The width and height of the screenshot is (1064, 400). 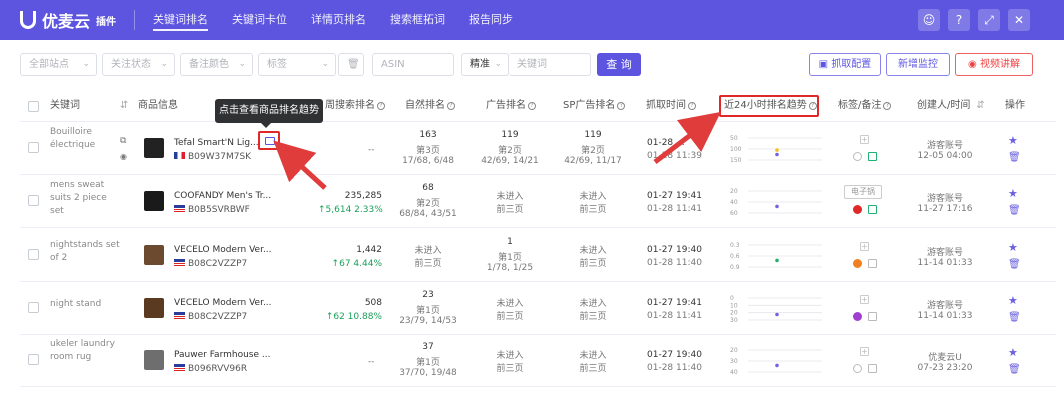 What do you see at coordinates (210, 369) in the screenshot?
I see `product-asin: B096RVV96R` at bounding box center [210, 369].